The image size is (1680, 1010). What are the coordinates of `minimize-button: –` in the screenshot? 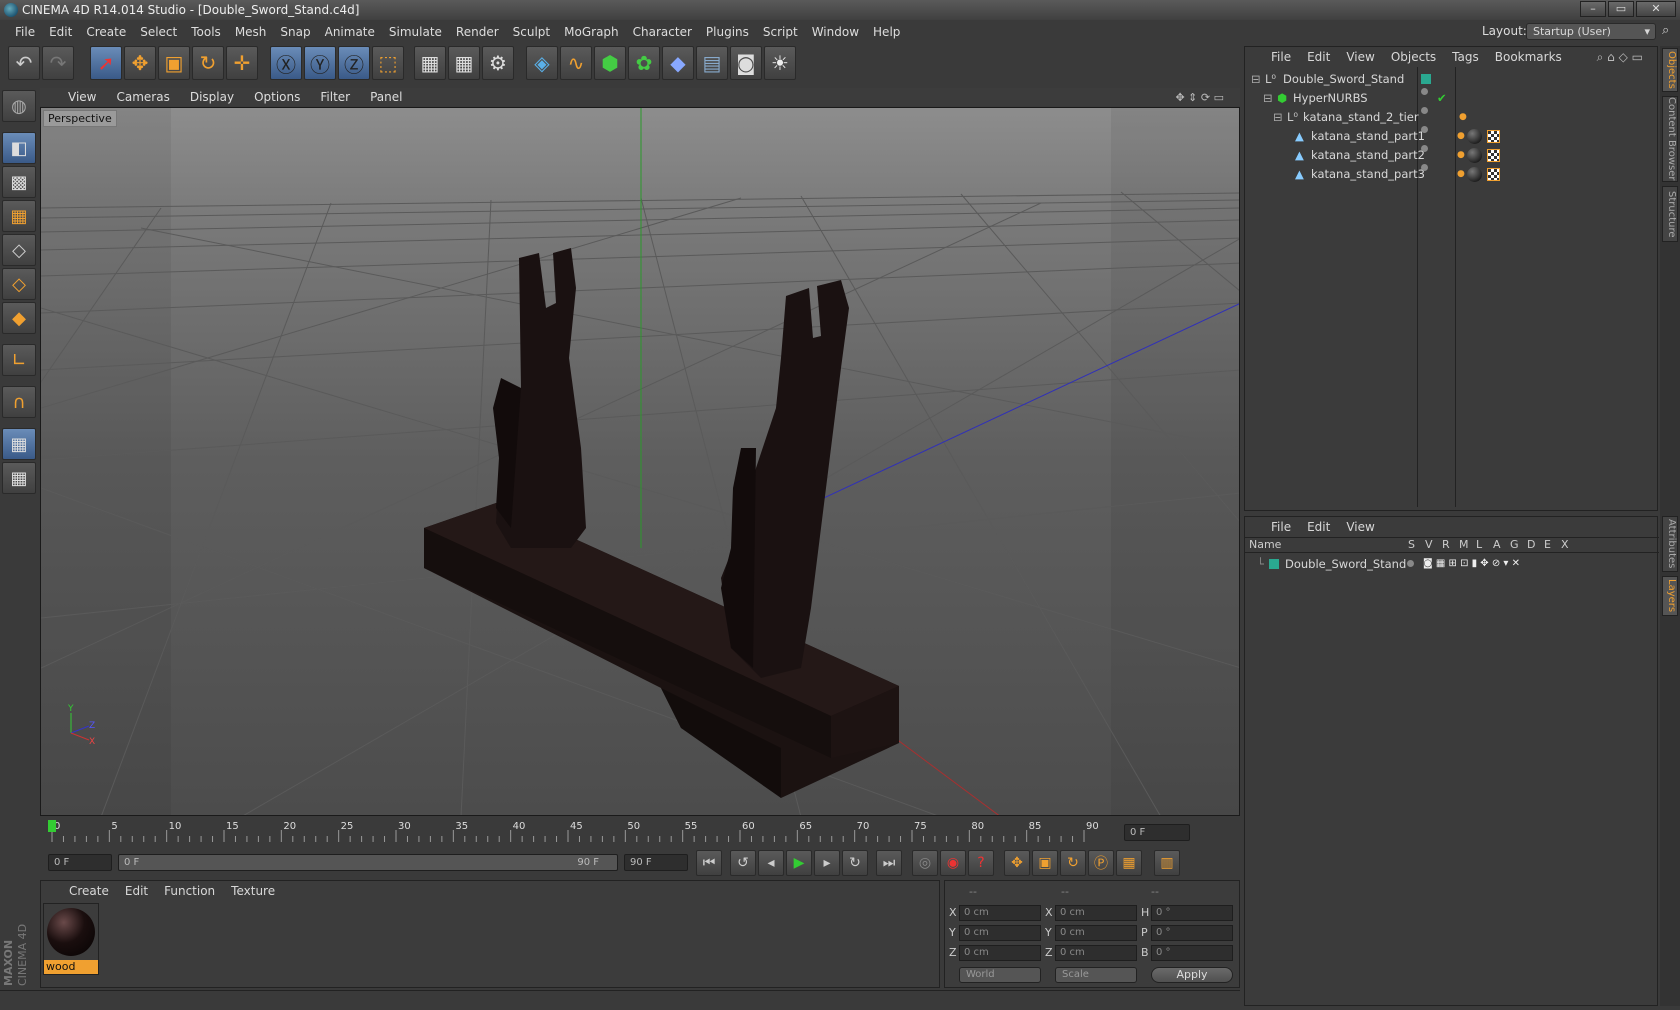 It's located at (1593, 9).